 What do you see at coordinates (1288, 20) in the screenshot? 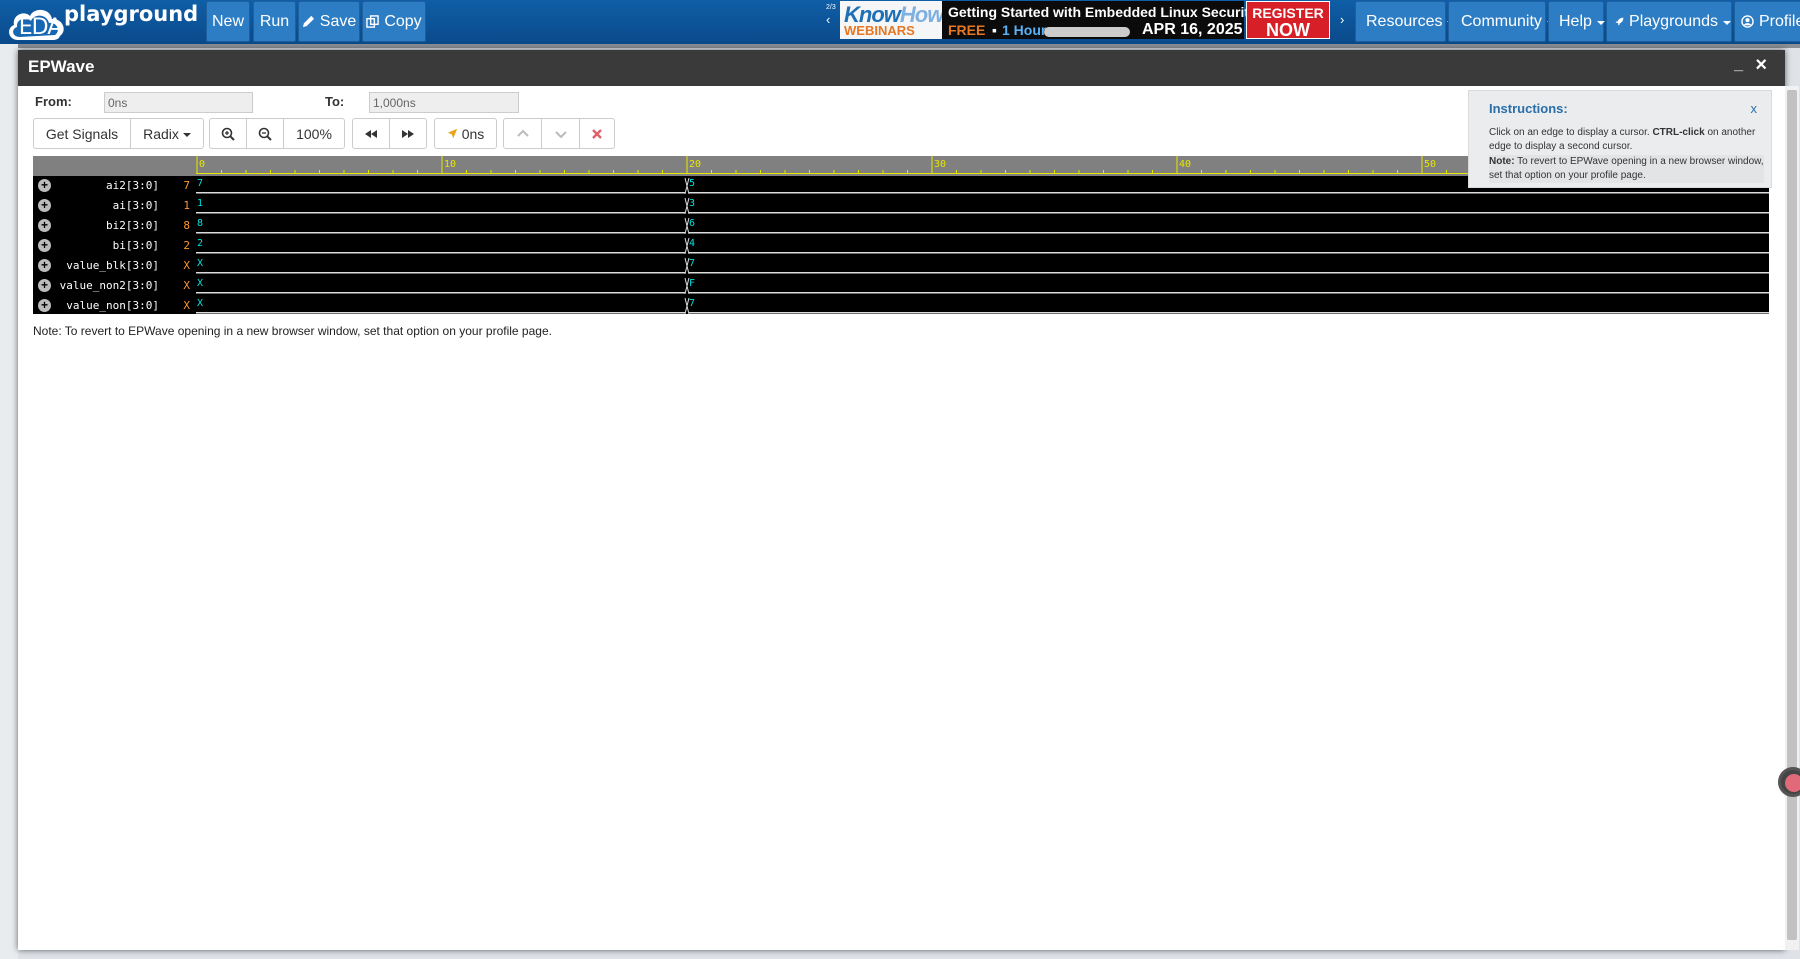
I see `register-now-button: REGISTER NOW` at bounding box center [1288, 20].